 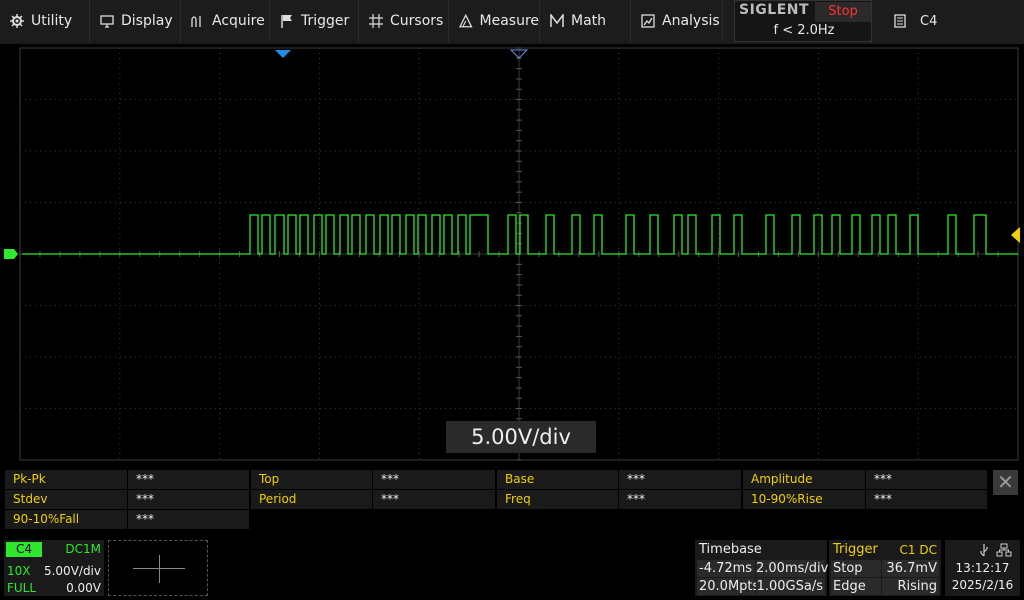 What do you see at coordinates (376, 21) in the screenshot?
I see `cursor-crosshair-icon` at bounding box center [376, 21].